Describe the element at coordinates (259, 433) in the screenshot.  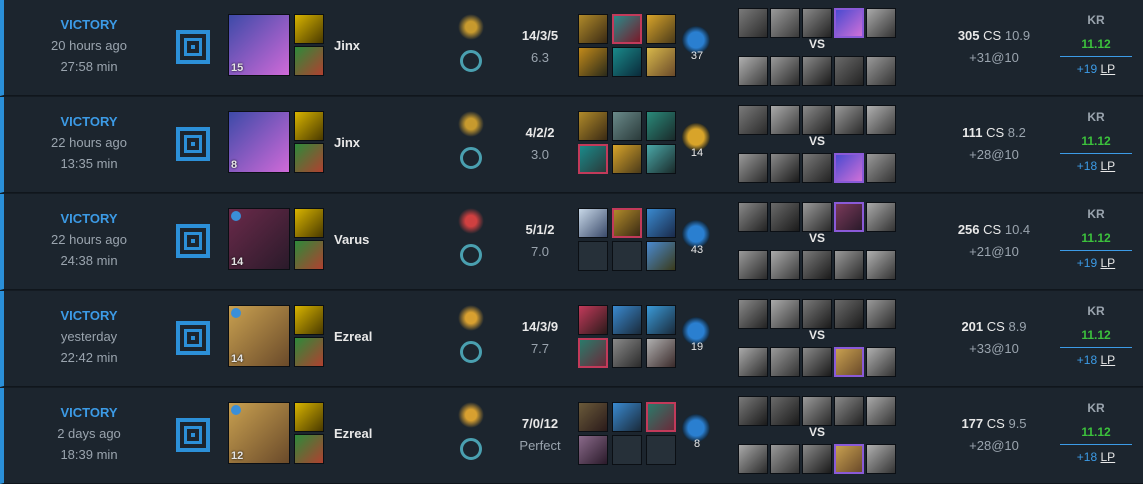
I see `champion-portrait: 12` at that location.